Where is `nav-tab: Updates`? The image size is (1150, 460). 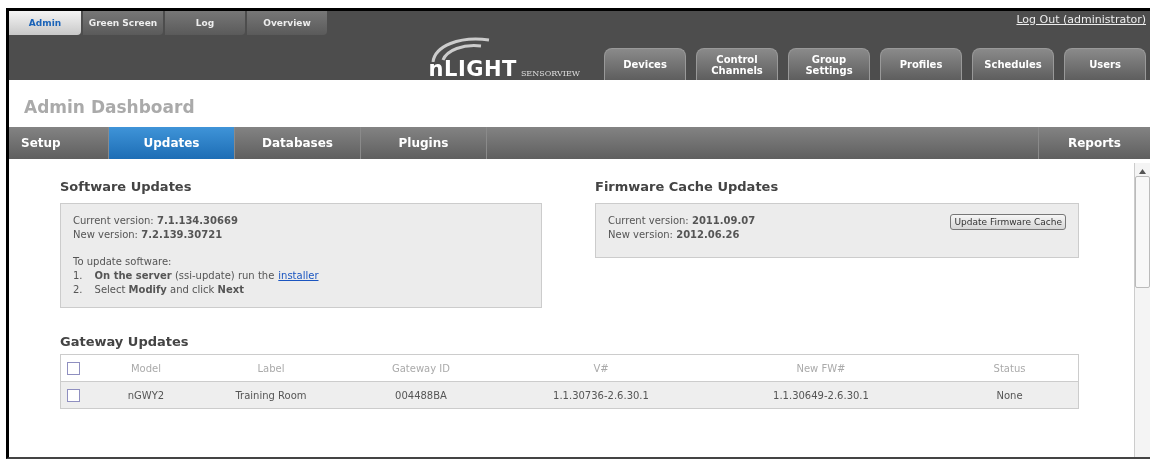
nav-tab: Updates is located at coordinates (172, 143).